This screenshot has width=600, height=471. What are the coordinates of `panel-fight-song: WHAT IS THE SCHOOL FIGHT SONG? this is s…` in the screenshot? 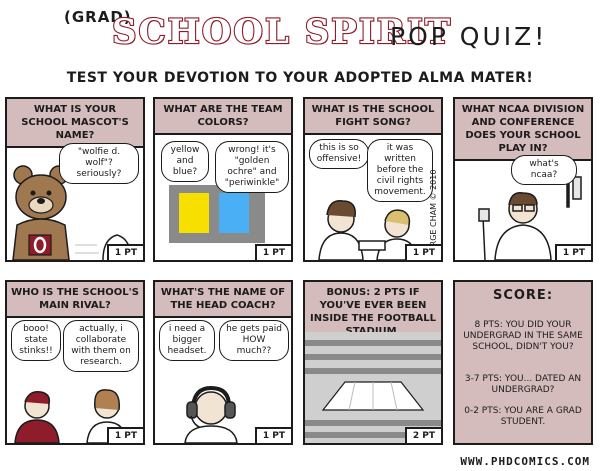 It's located at (373, 179).